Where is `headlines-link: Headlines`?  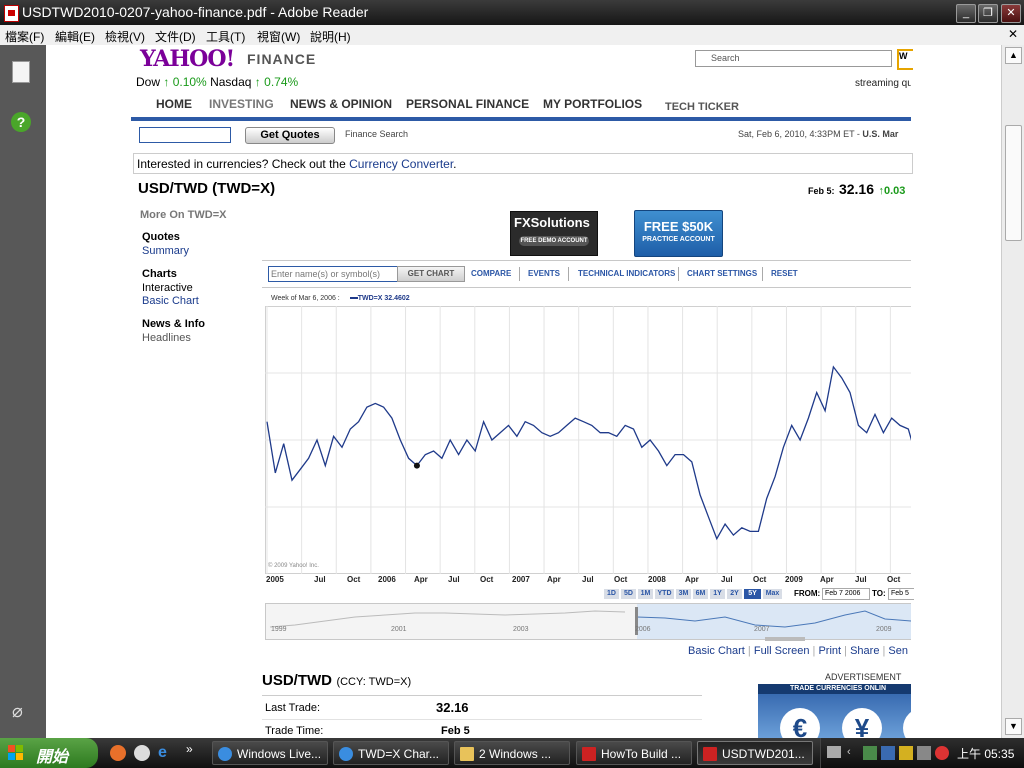 headlines-link: Headlines is located at coordinates (166, 338).